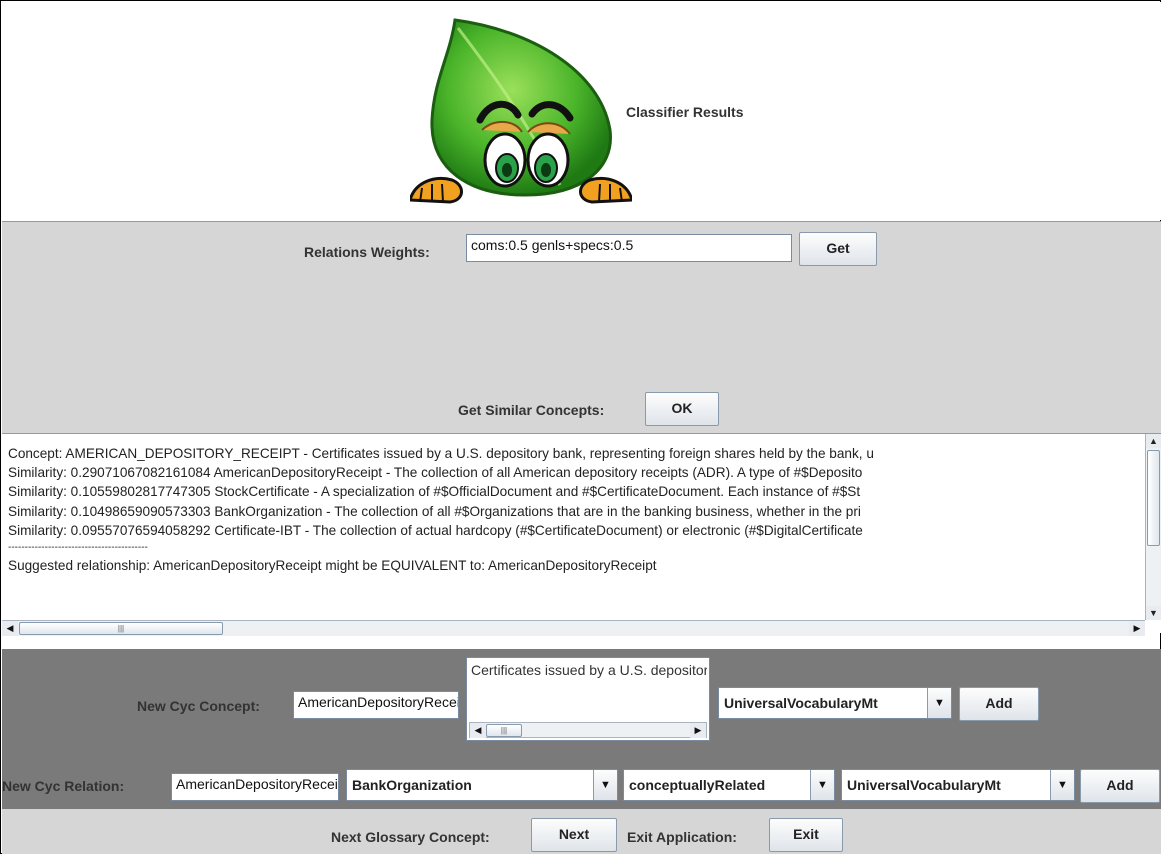 The image size is (1161, 854). I want to click on vertical-scroll-thumb, so click(1153, 498).